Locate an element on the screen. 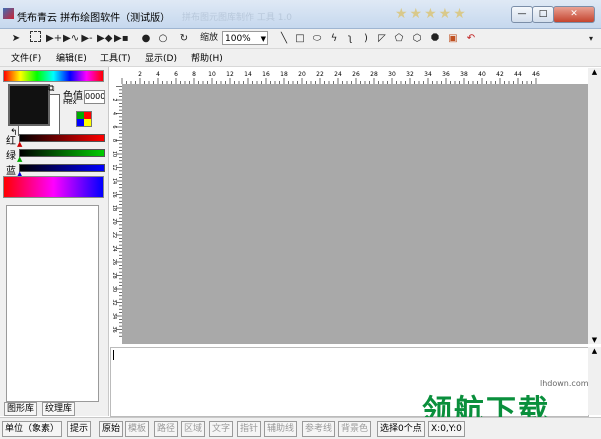  menu-help: 帮助(H) is located at coordinates (207, 57).